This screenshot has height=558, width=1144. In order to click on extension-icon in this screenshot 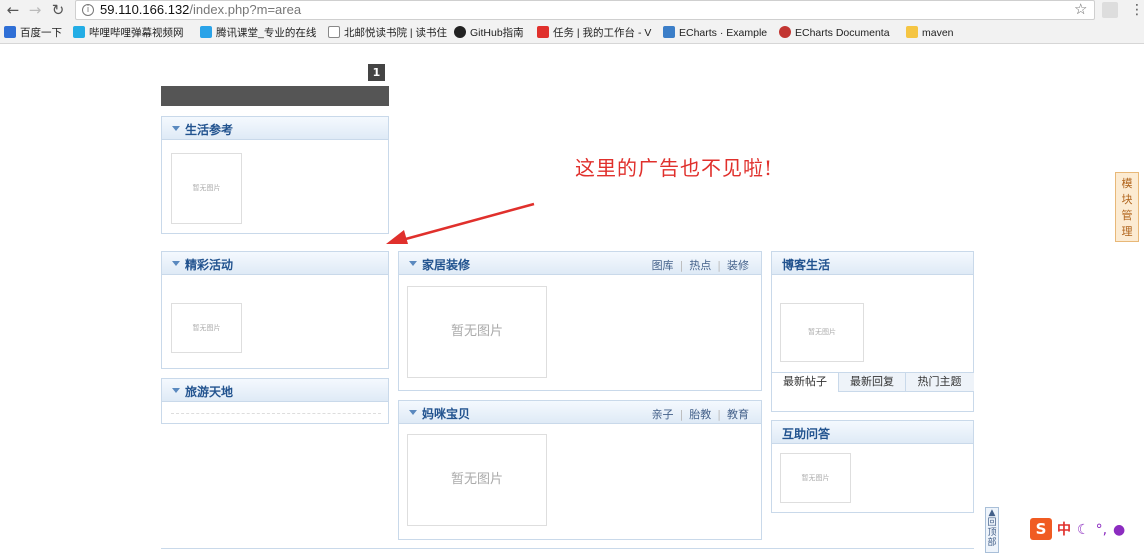, I will do `click(1110, 10)`.